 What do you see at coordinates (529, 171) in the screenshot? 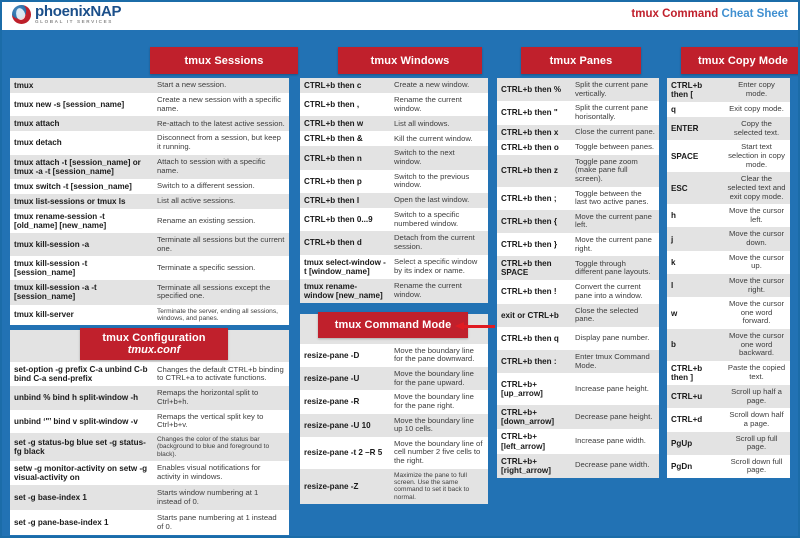
I see `row-key: CTRL+b then z` at bounding box center [529, 171].